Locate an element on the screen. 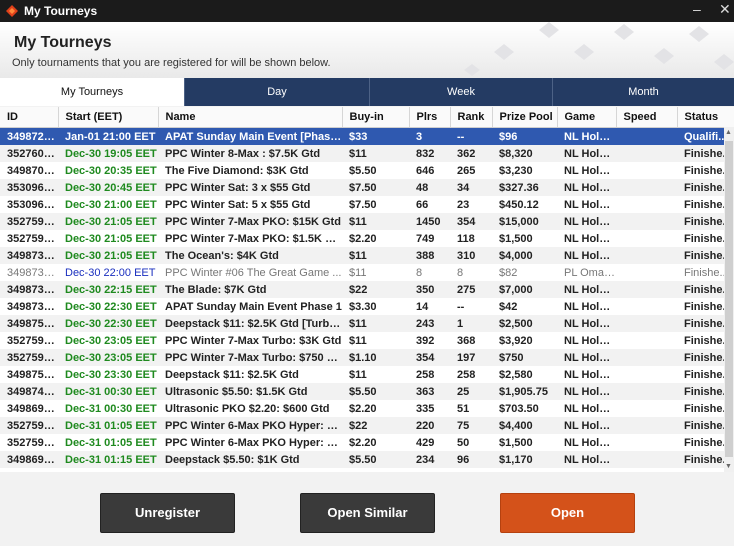  cell-name: PPC Winter 7-Max Turbo: $750 Gtd is located at coordinates (250, 357).